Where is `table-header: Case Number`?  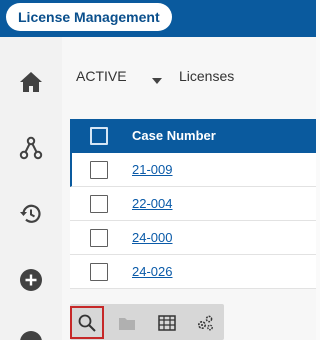
table-header: Case Number is located at coordinates (193, 136).